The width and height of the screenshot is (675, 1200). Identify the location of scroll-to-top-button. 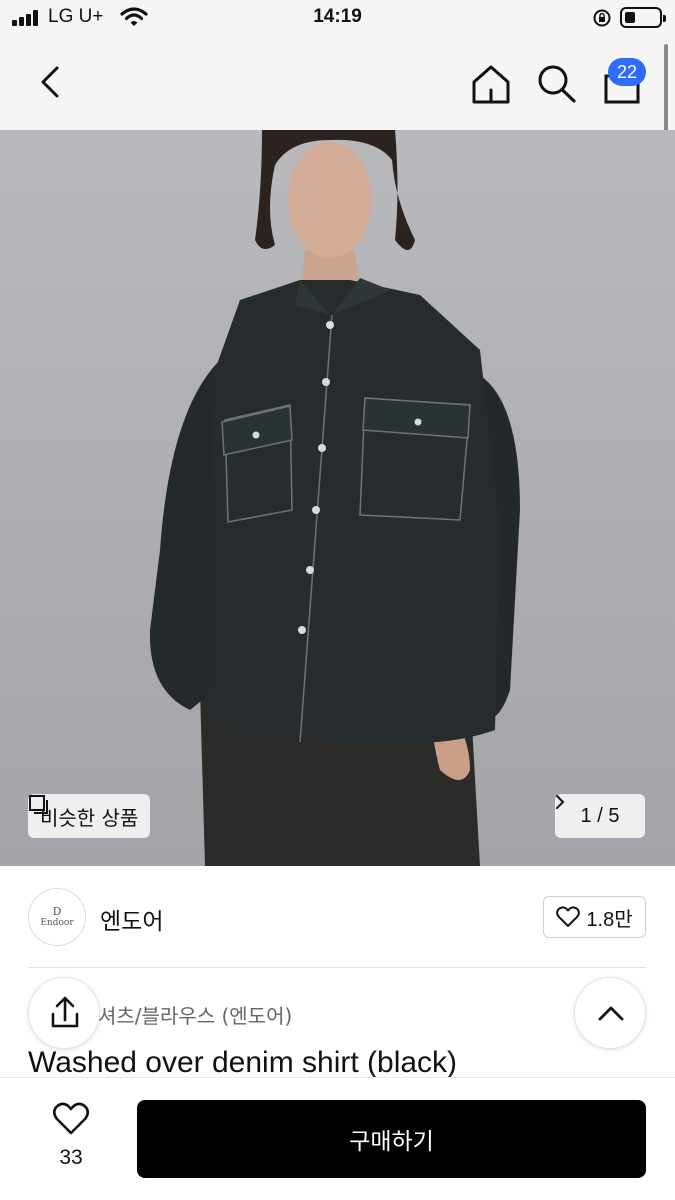
(610, 1013).